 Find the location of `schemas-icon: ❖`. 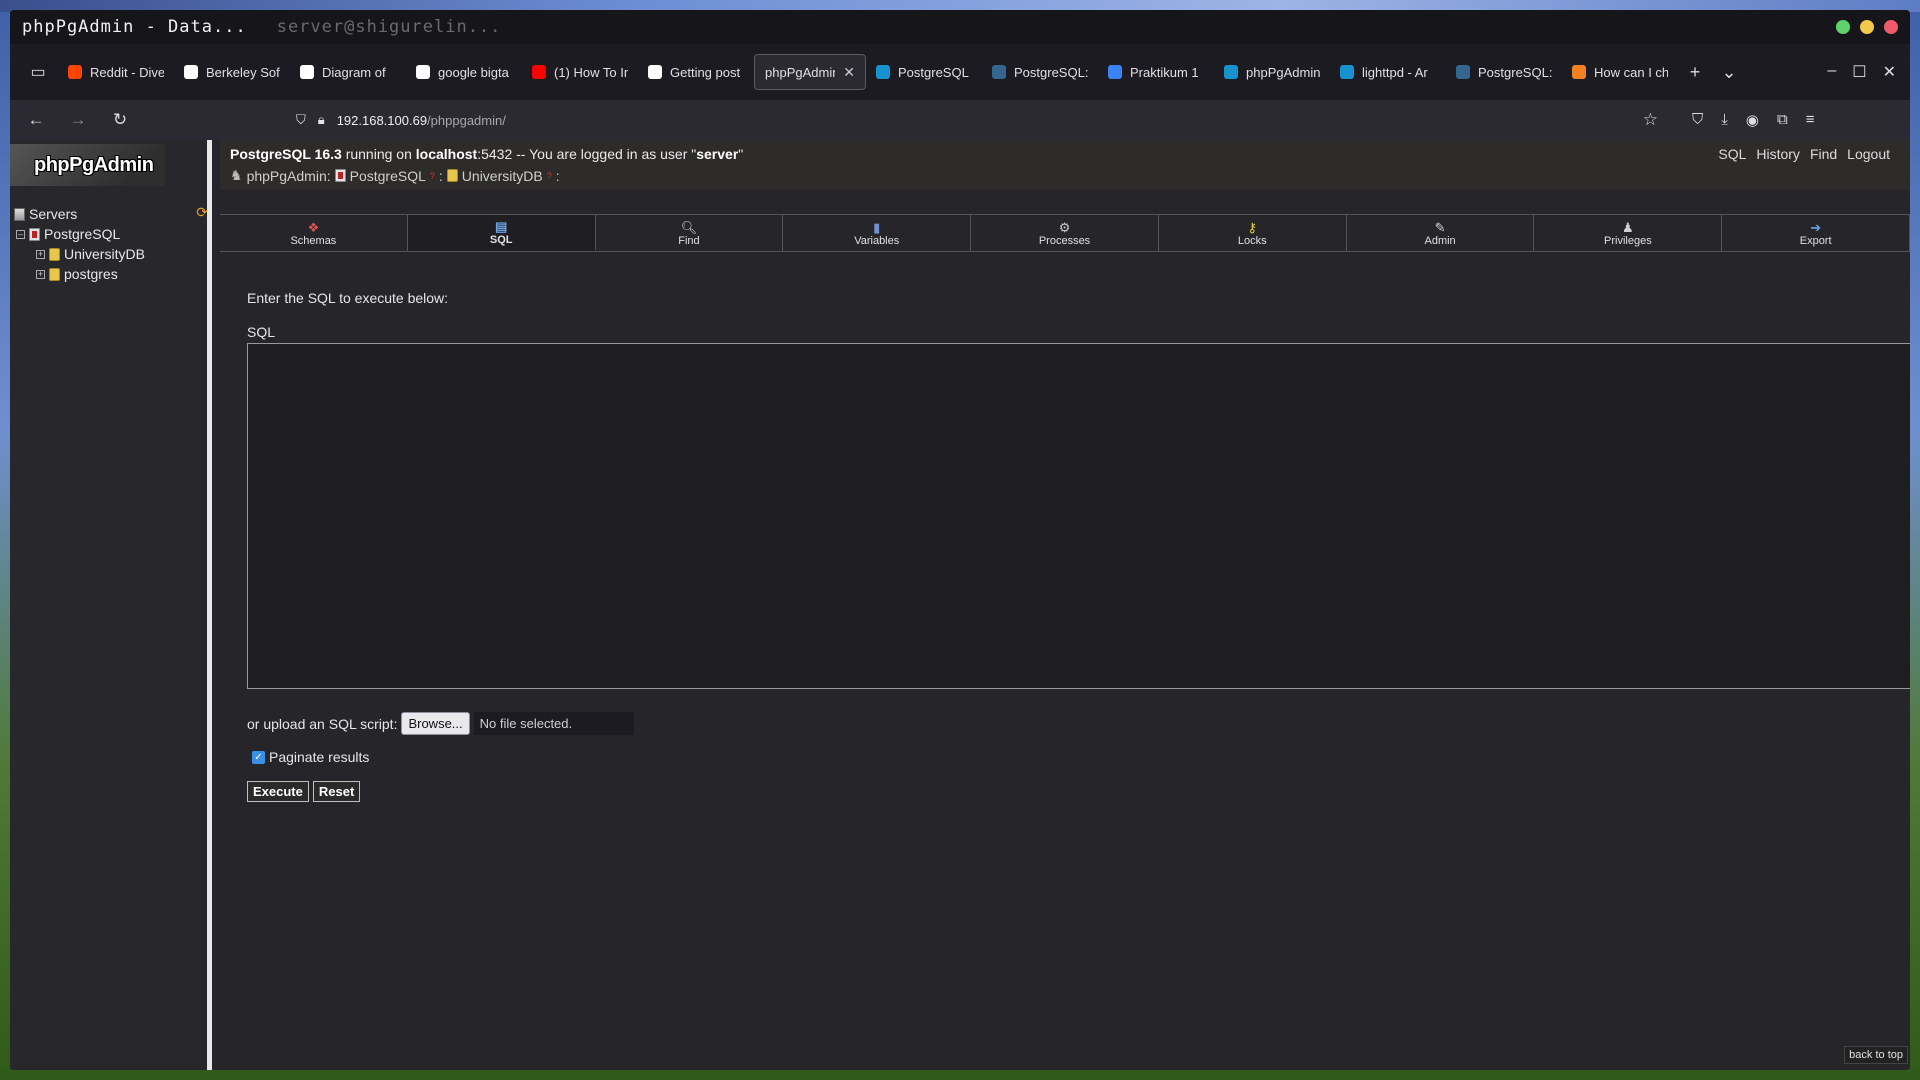

schemas-icon: ❖ is located at coordinates (313, 227).